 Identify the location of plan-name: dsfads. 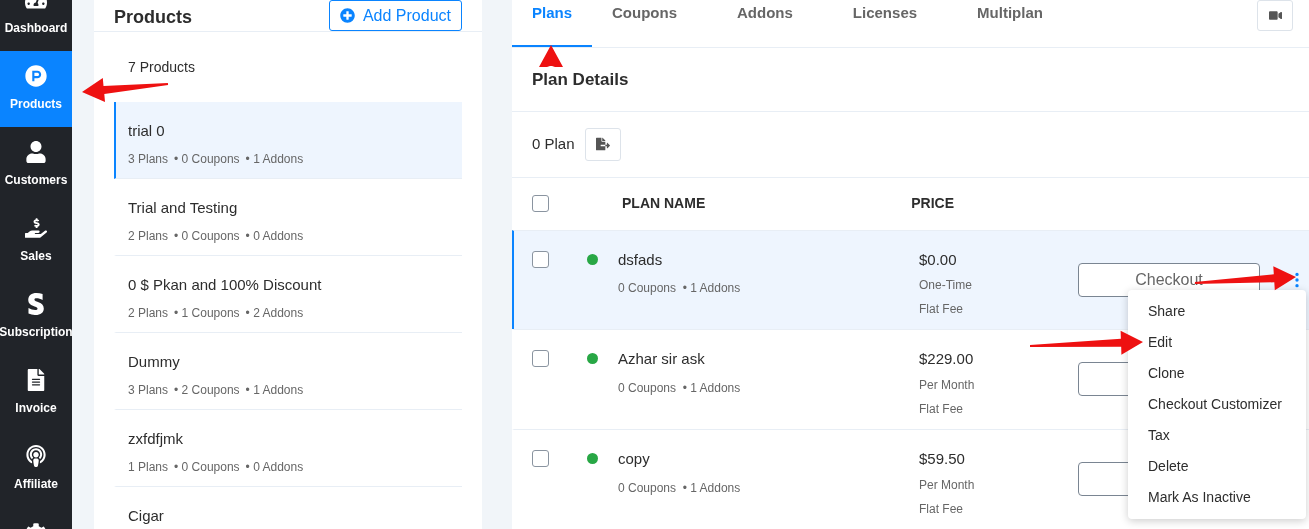
(641, 259).